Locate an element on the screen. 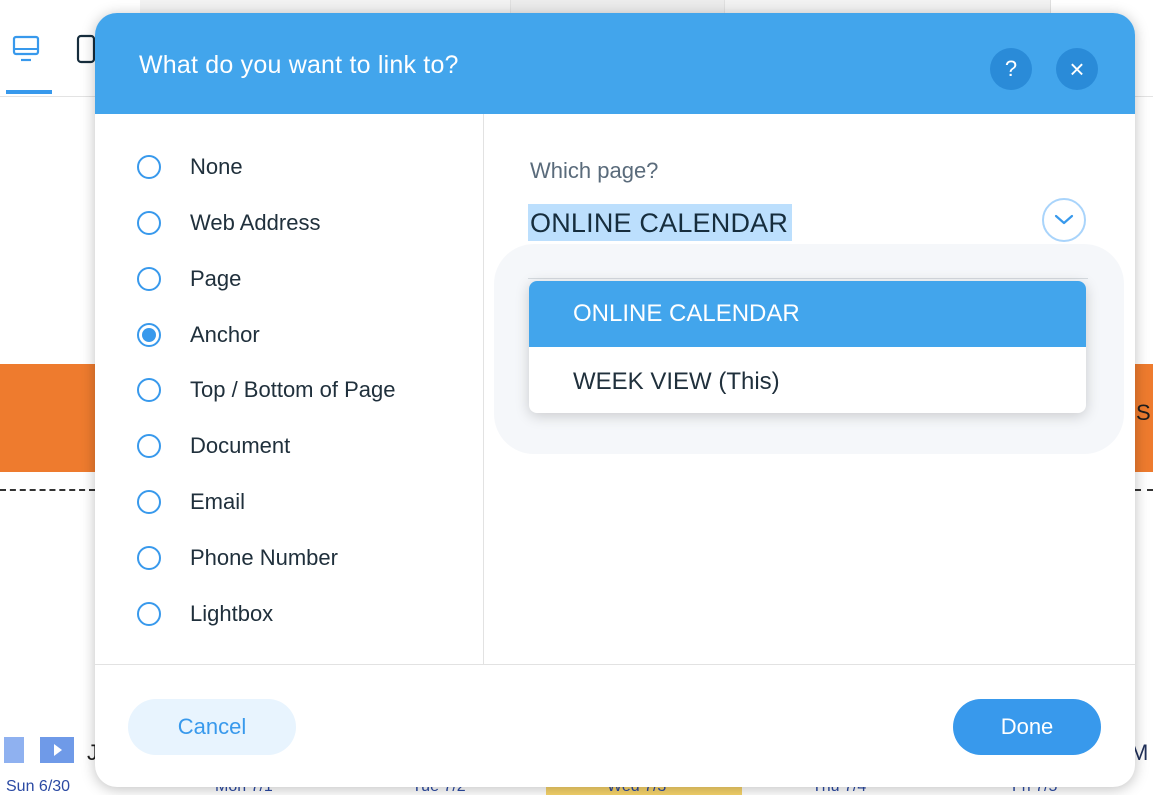  select-underline is located at coordinates (808, 278).